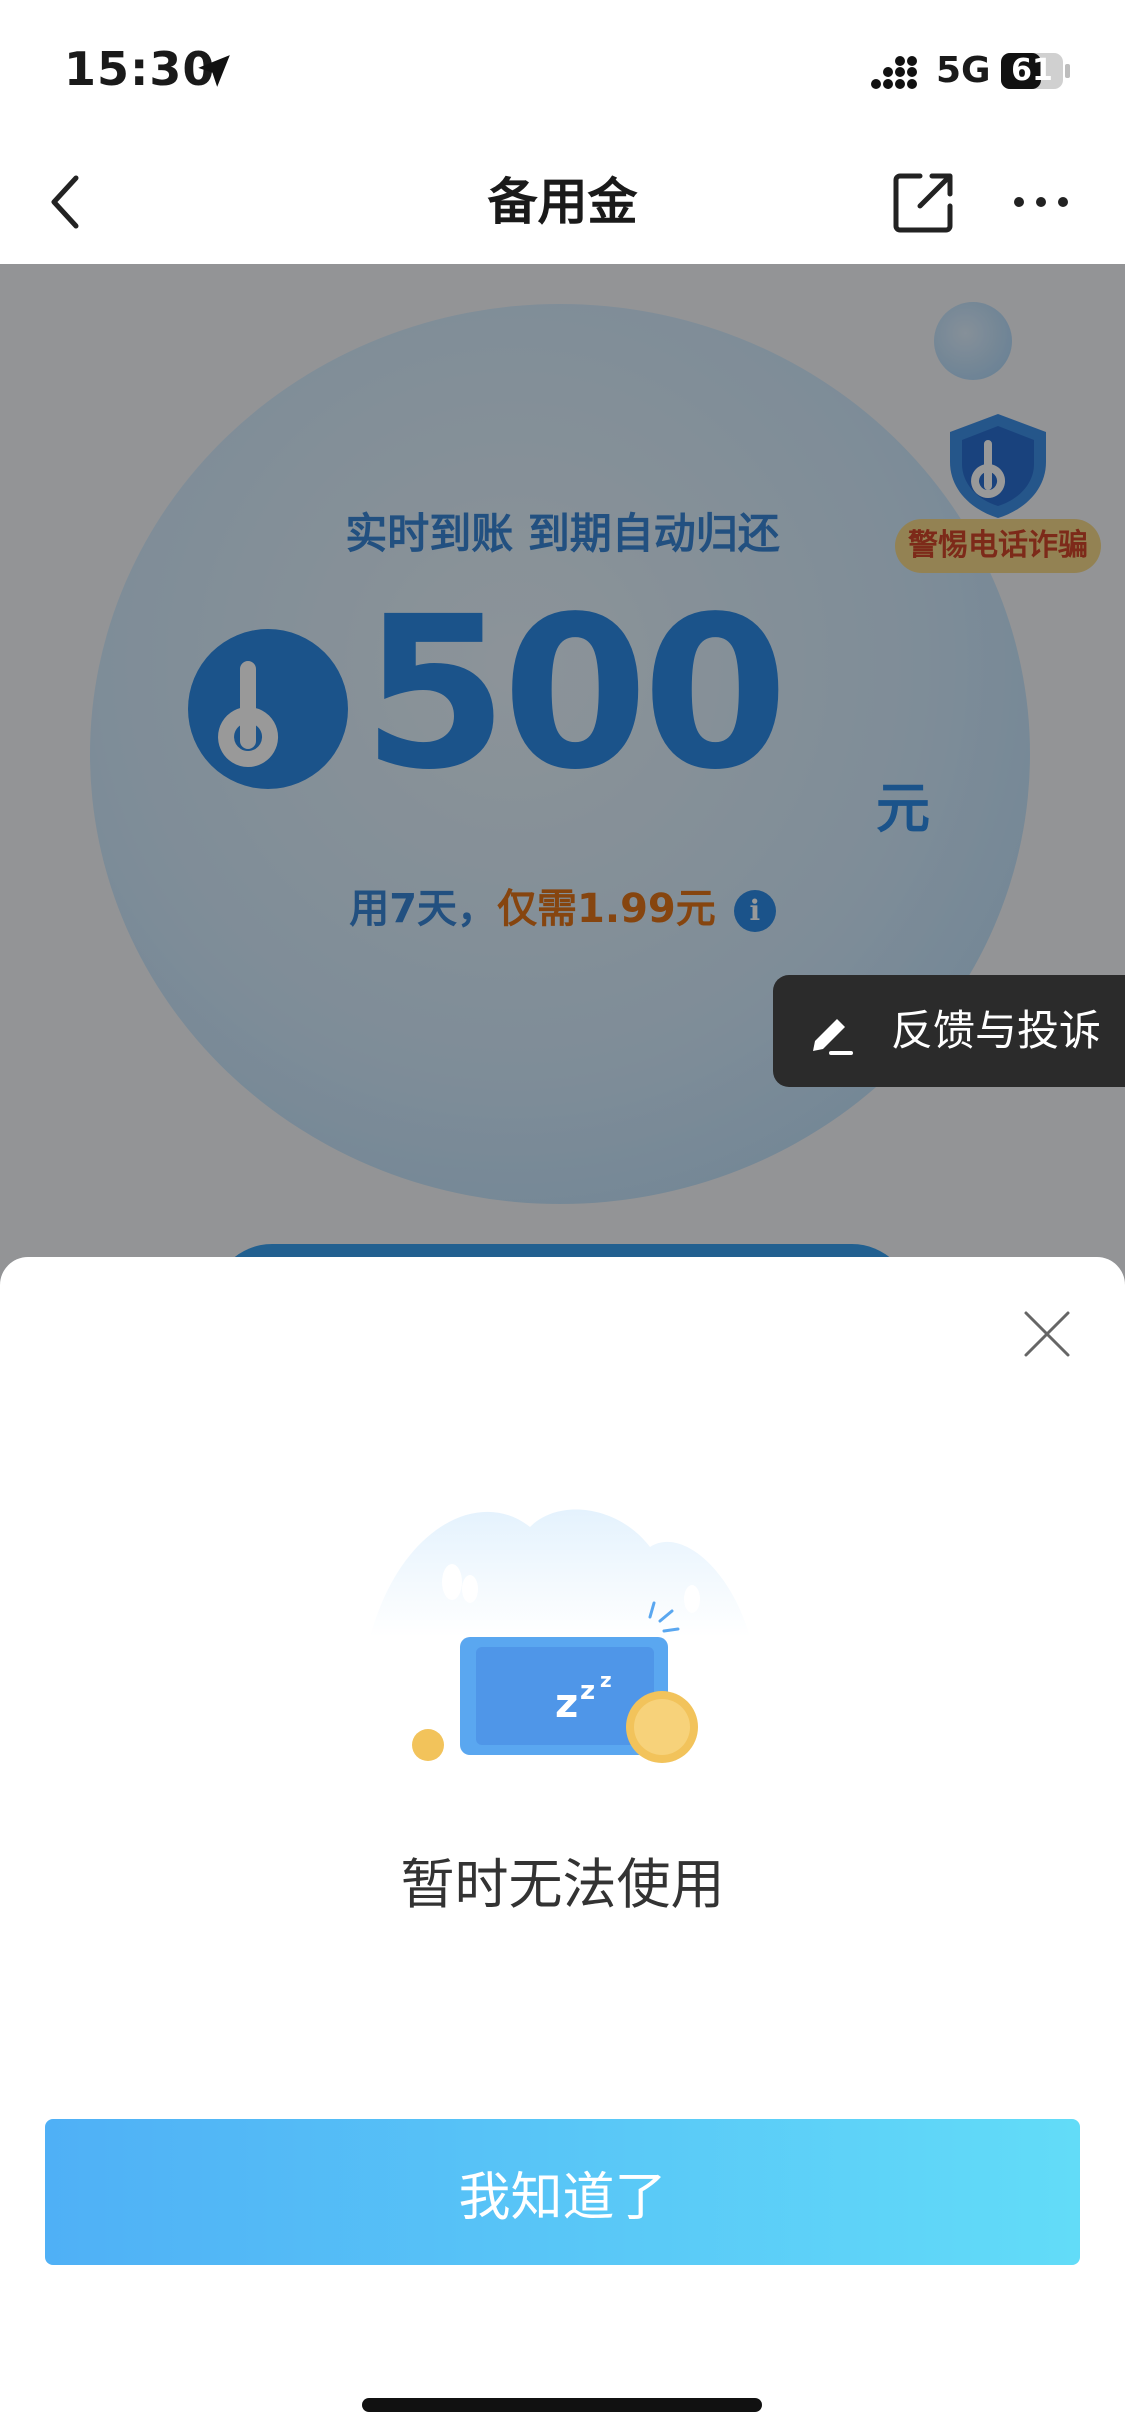 The height and width of the screenshot is (2435, 1125). What do you see at coordinates (66, 202) in the screenshot?
I see `back-icon` at bounding box center [66, 202].